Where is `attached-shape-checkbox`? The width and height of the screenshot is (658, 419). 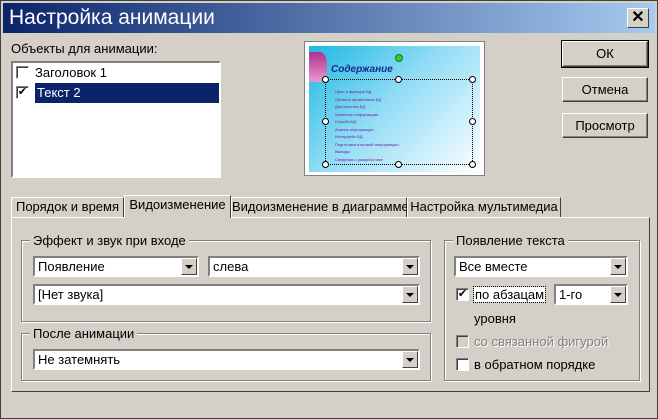 attached-shape-checkbox is located at coordinates (462, 341).